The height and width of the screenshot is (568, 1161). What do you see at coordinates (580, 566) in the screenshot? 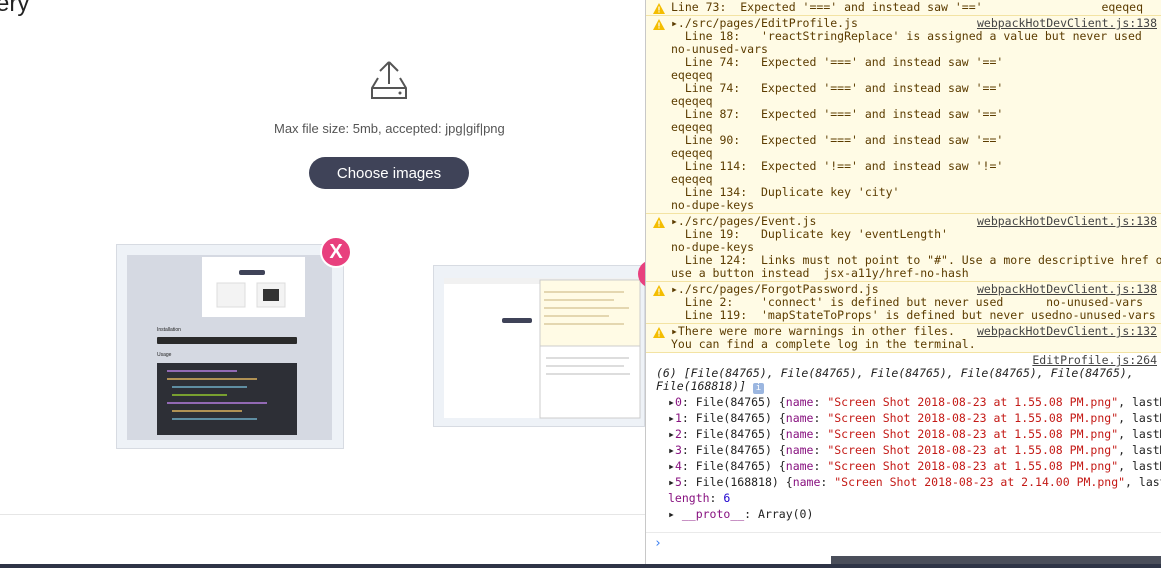
I see `taskbar` at bounding box center [580, 566].